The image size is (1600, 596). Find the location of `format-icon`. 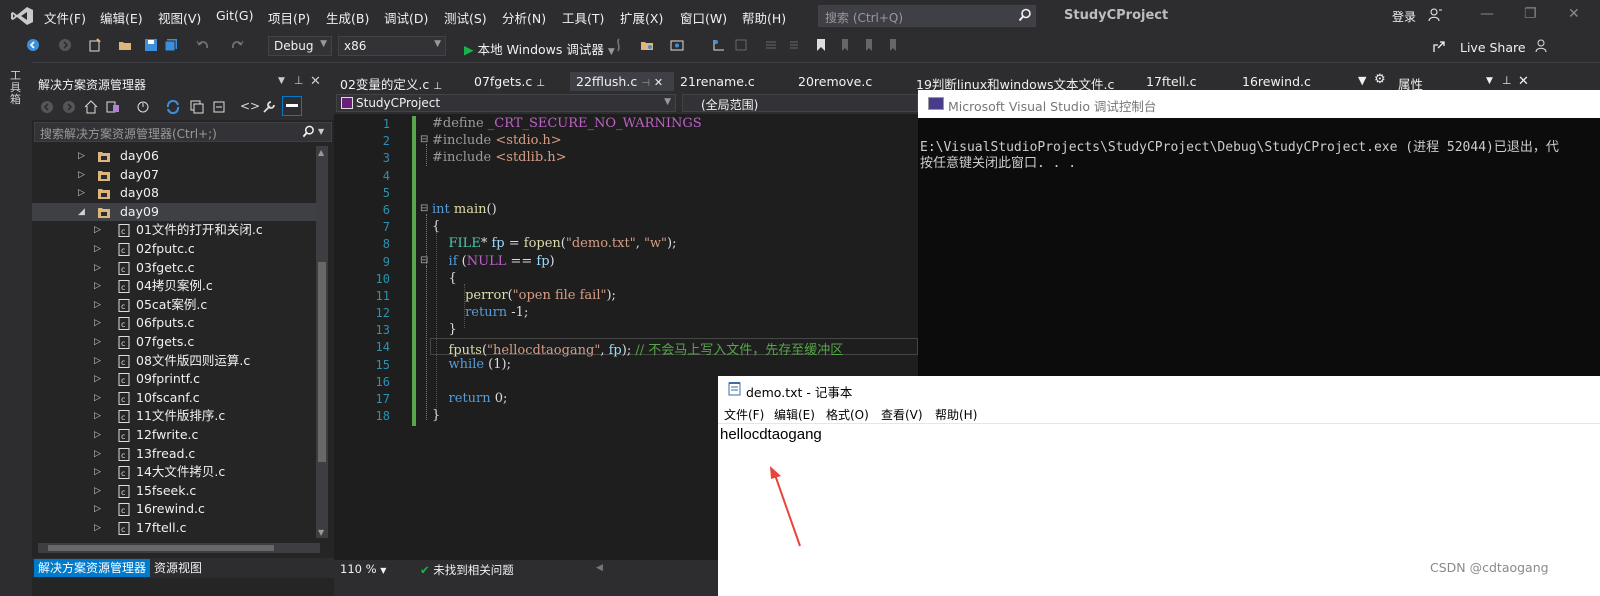

format-icon is located at coordinates (741, 45).